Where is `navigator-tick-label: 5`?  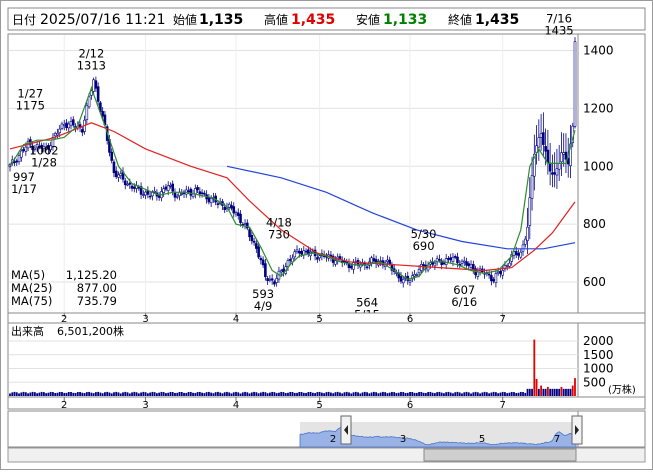 navigator-tick-label: 5 is located at coordinates (482, 439).